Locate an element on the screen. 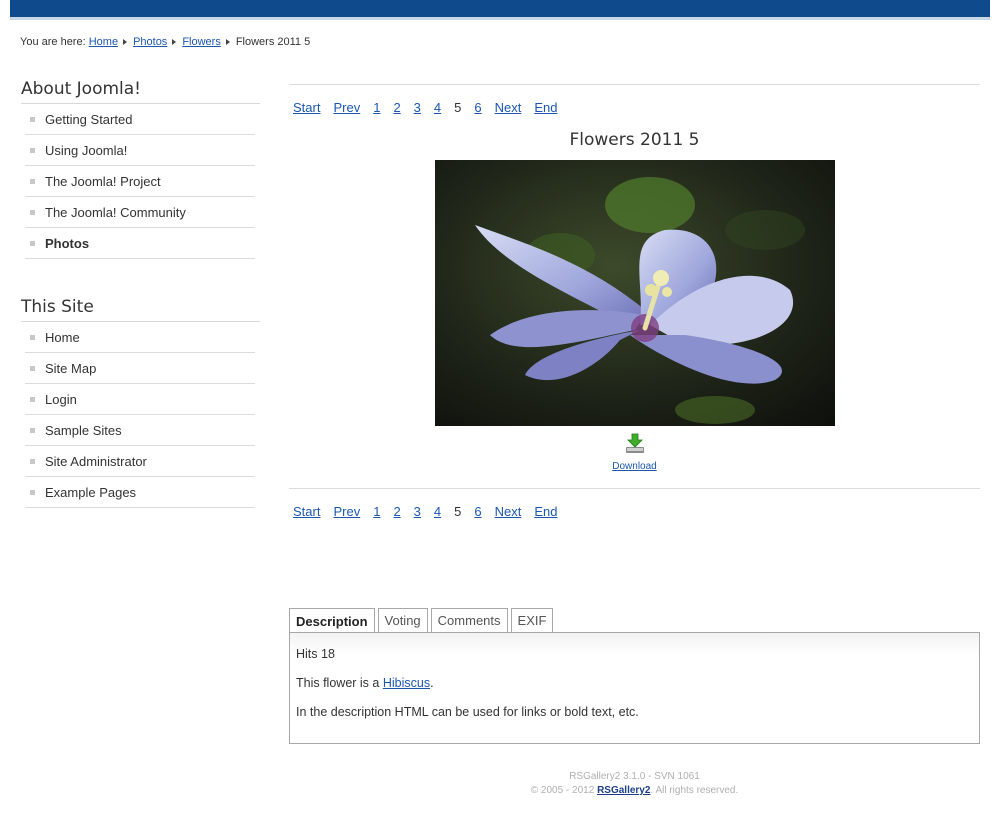 The height and width of the screenshot is (817, 1000). tab-description: Description is located at coordinates (332, 620).